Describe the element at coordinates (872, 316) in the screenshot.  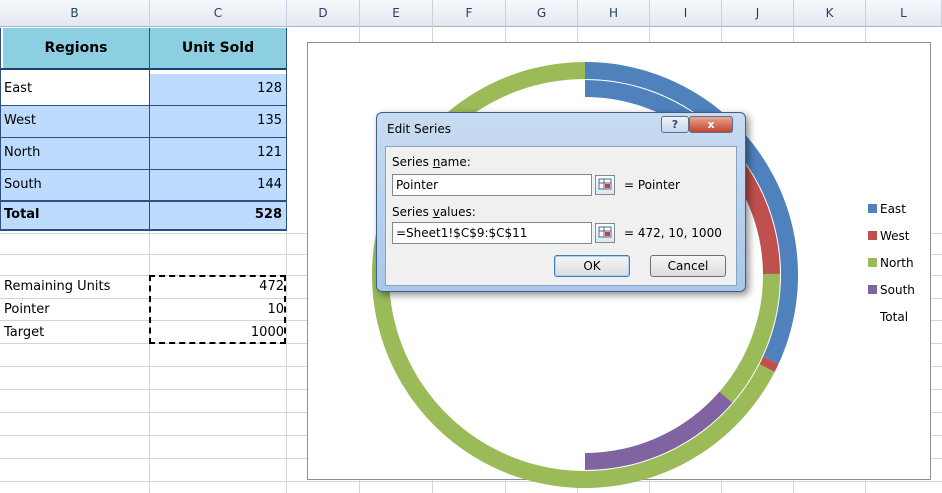
I see `legend-swatch-total` at that location.